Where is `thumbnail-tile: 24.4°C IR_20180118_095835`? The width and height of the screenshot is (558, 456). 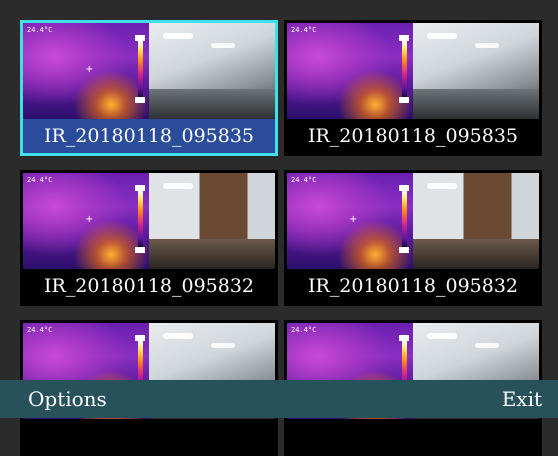
thumbnail-tile: 24.4°C IR_20180118_095835 is located at coordinates (413, 88).